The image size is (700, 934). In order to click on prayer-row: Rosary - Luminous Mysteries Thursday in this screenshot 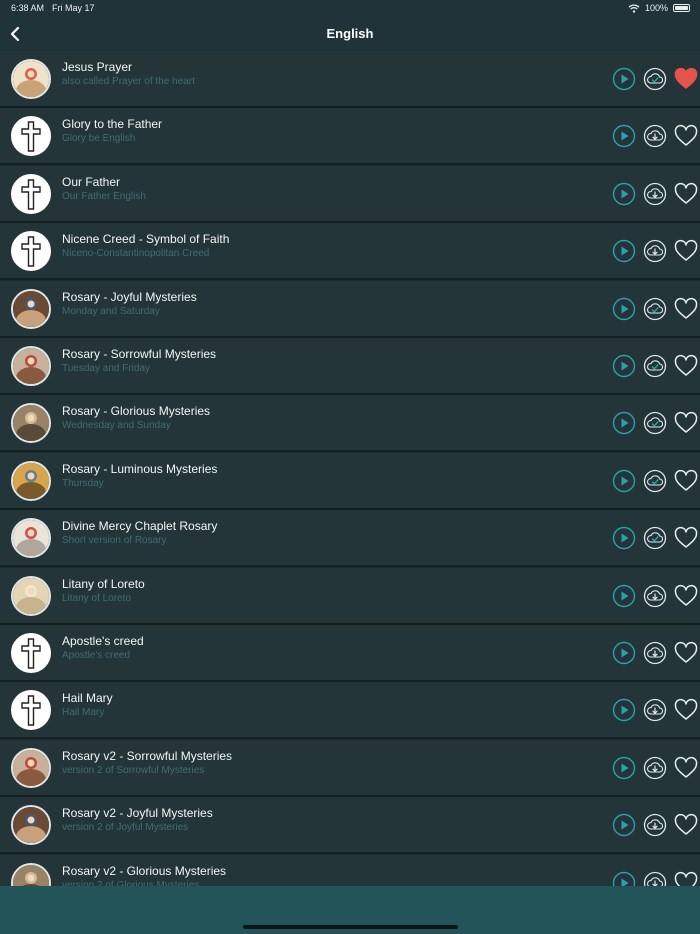, I will do `click(350, 481)`.